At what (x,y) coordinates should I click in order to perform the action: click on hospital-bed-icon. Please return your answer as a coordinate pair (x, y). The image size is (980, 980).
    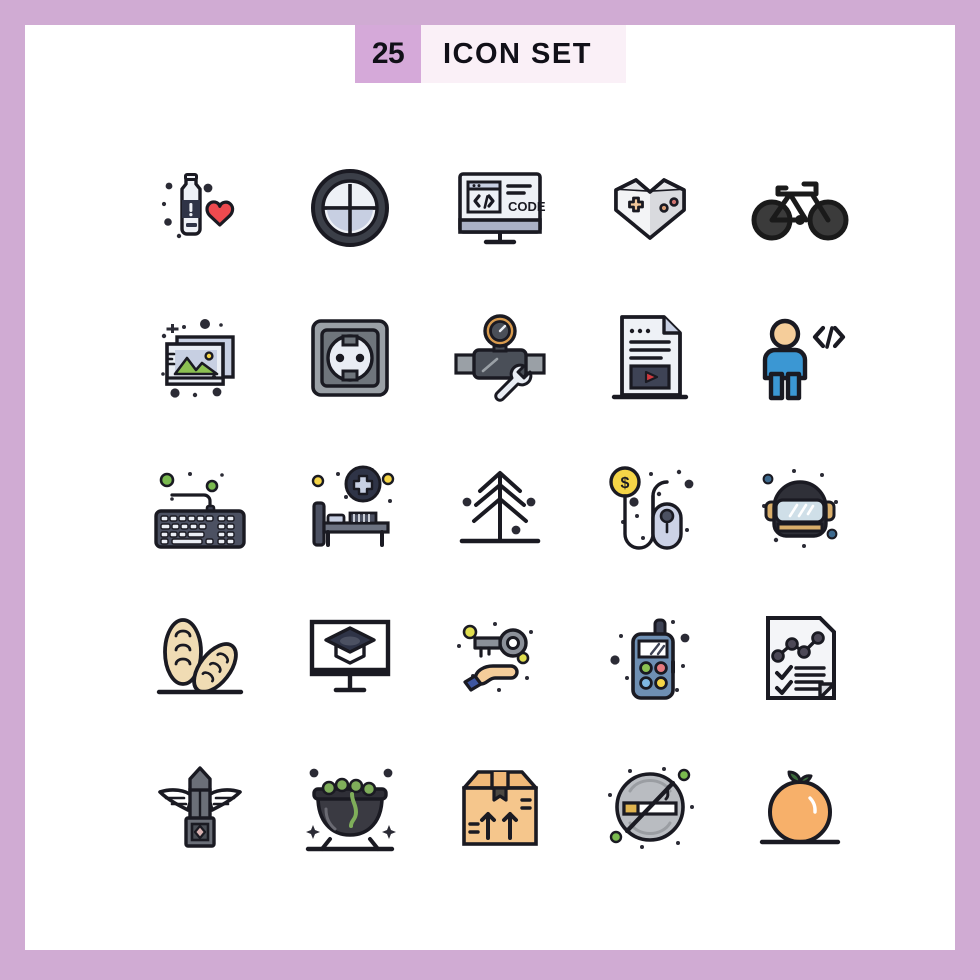
    Looking at the image, I should click on (353, 506).